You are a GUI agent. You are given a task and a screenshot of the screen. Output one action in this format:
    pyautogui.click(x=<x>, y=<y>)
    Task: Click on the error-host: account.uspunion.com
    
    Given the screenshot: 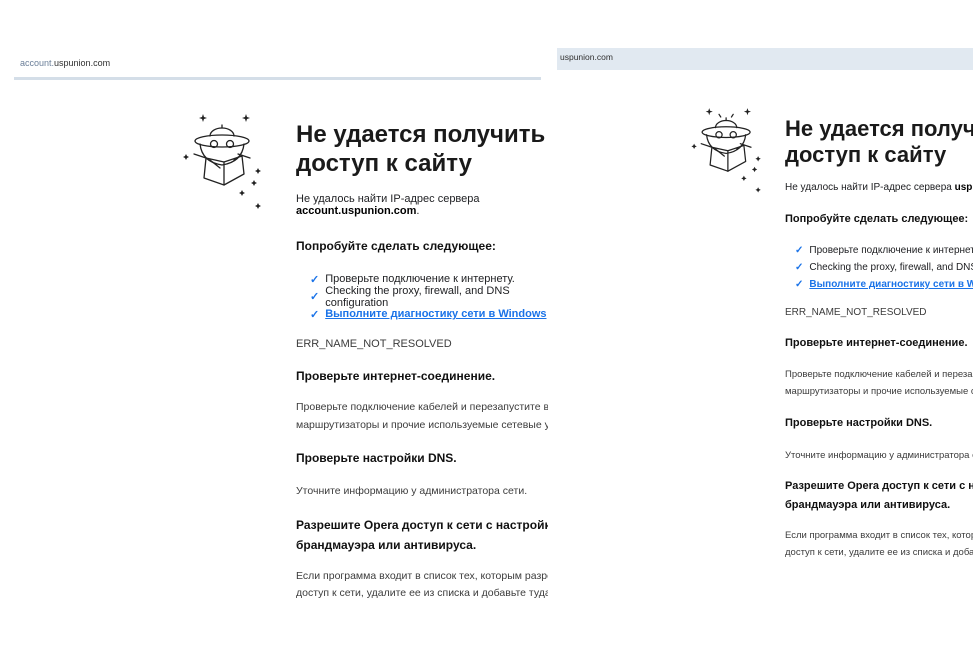 What is the action you would take?
    pyautogui.click(x=356, y=210)
    